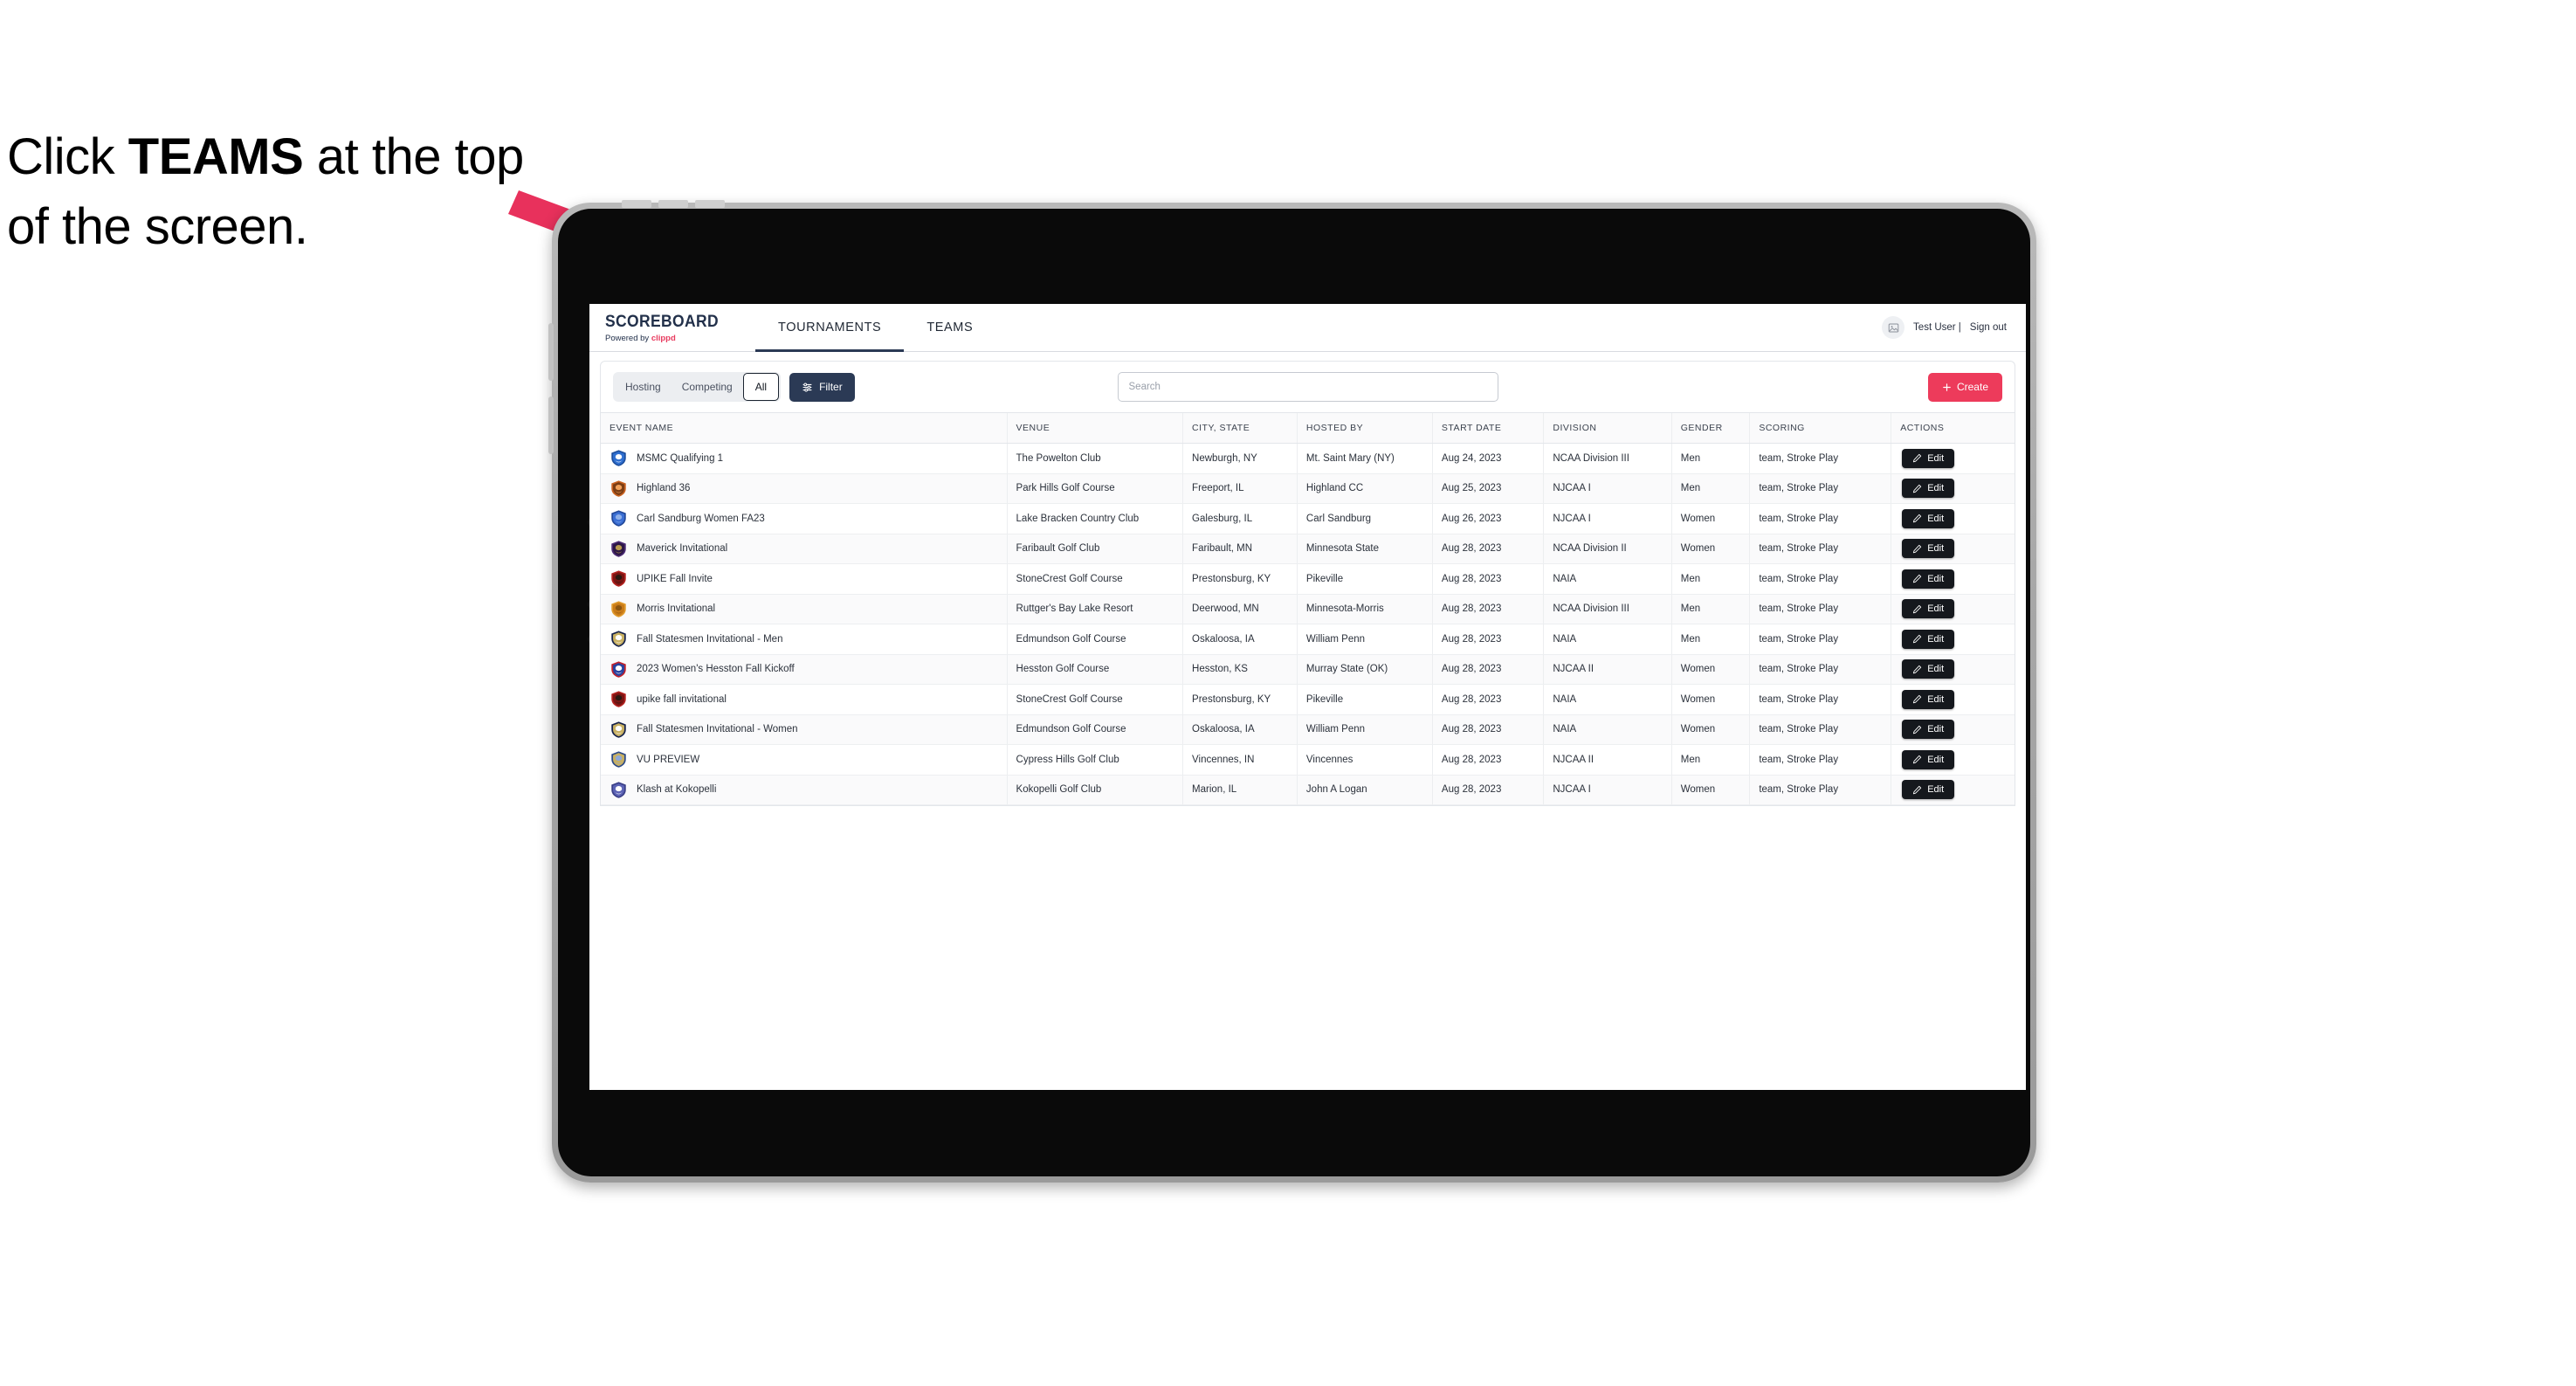 The height and width of the screenshot is (1386, 2576). I want to click on column-header-event-name: EVENT NAME, so click(804, 428).